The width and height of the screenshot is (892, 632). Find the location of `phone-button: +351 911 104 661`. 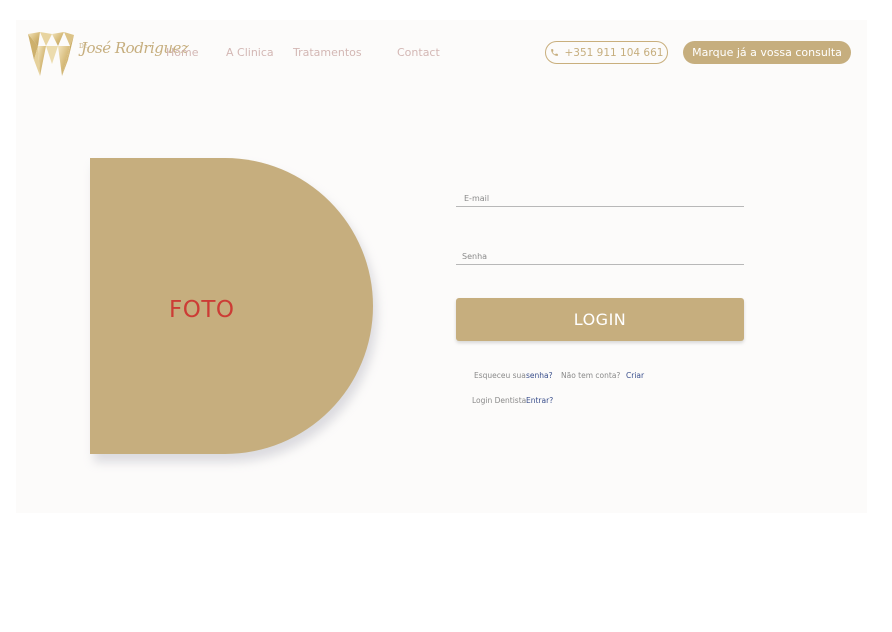

phone-button: +351 911 104 661 is located at coordinates (606, 52).